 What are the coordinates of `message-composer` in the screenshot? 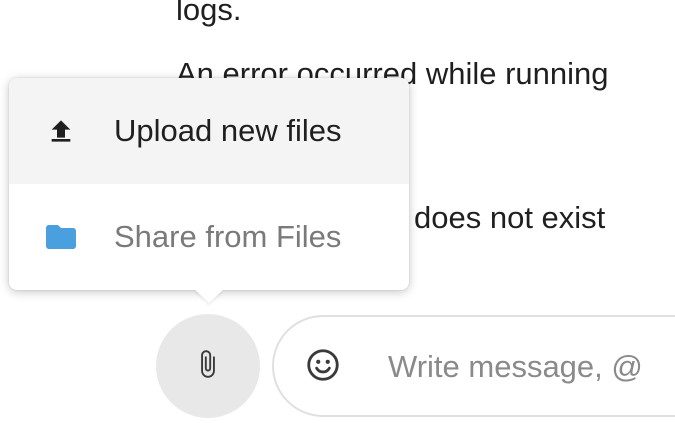 It's located at (473, 366).